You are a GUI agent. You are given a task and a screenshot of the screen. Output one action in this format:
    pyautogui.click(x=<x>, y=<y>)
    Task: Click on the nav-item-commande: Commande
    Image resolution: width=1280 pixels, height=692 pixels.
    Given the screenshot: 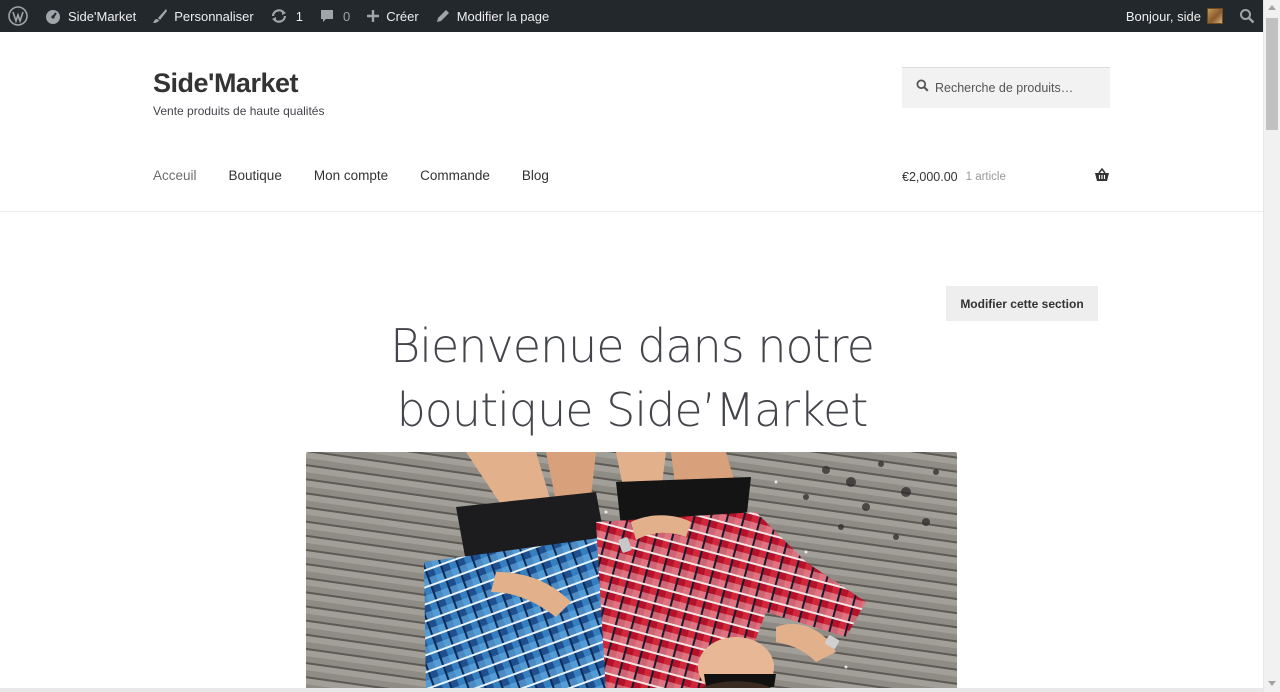 What is the action you would take?
    pyautogui.click(x=455, y=175)
    